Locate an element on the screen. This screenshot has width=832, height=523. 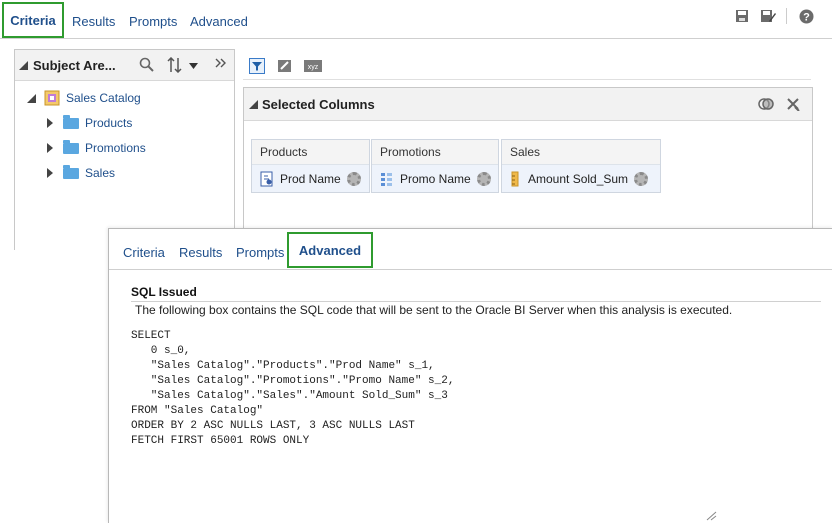
selected-columns-header: Selected Columns is located at coordinates (528, 104).